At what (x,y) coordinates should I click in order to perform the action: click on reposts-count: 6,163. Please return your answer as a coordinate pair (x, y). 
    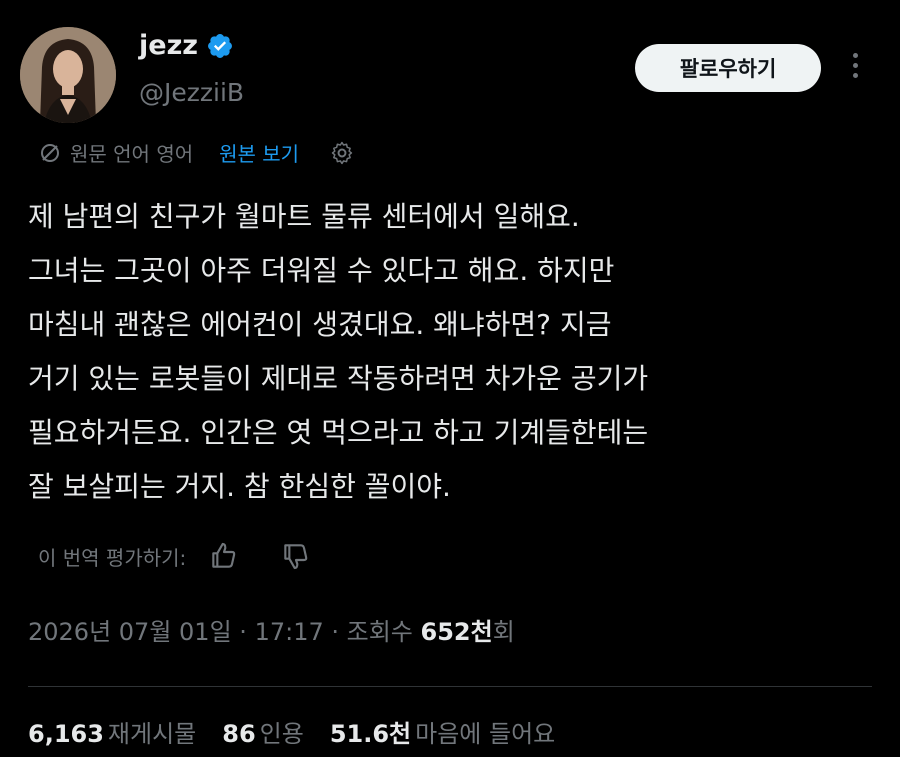
    Looking at the image, I should click on (66, 734).